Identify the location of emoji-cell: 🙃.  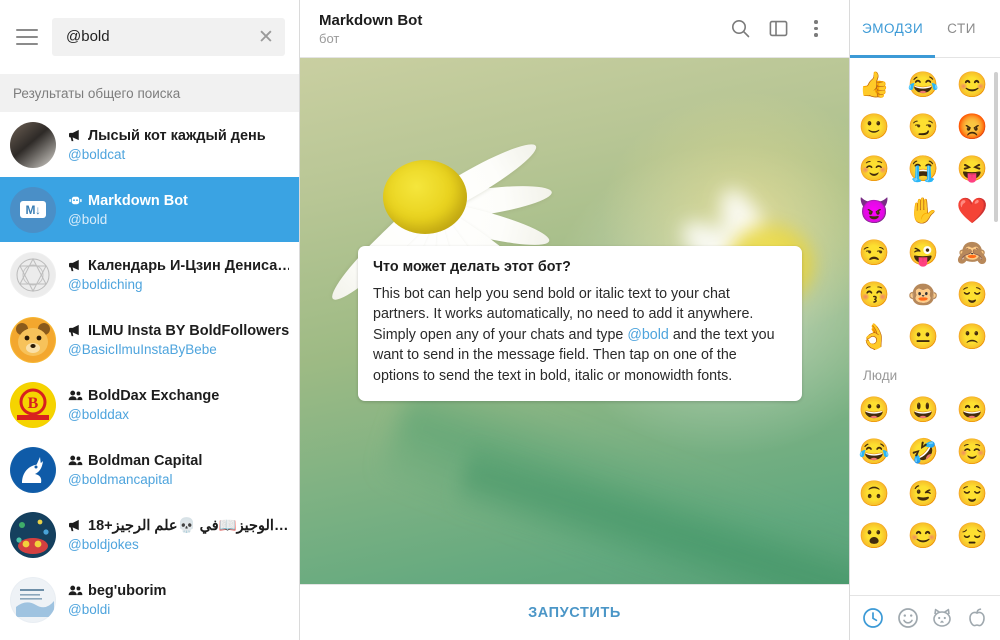
(874, 494).